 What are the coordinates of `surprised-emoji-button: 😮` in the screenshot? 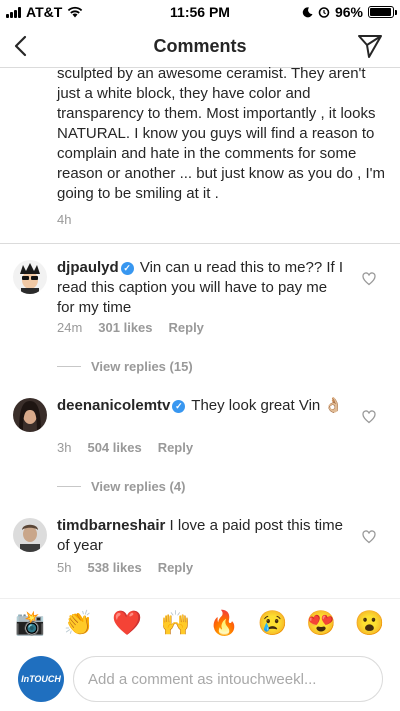 It's located at (370, 623).